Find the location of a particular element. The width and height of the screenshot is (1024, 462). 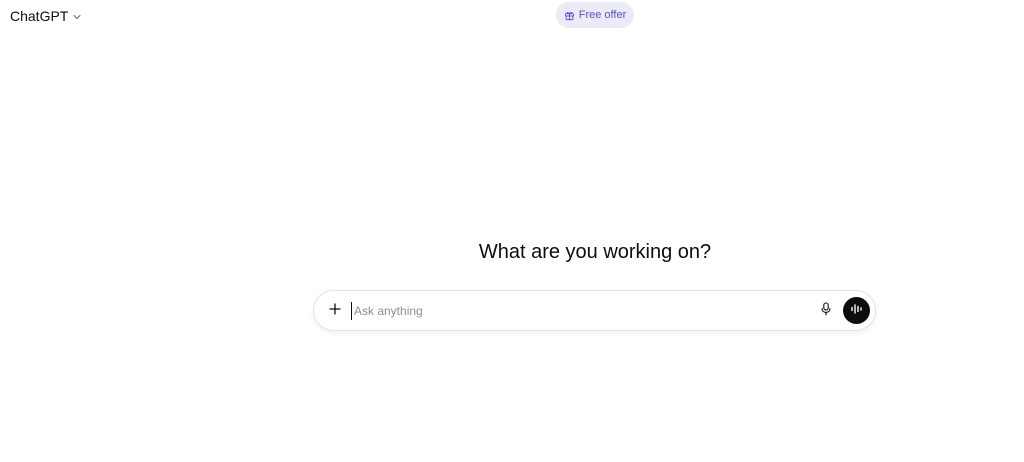

chevron-down-icon is located at coordinates (77, 17).